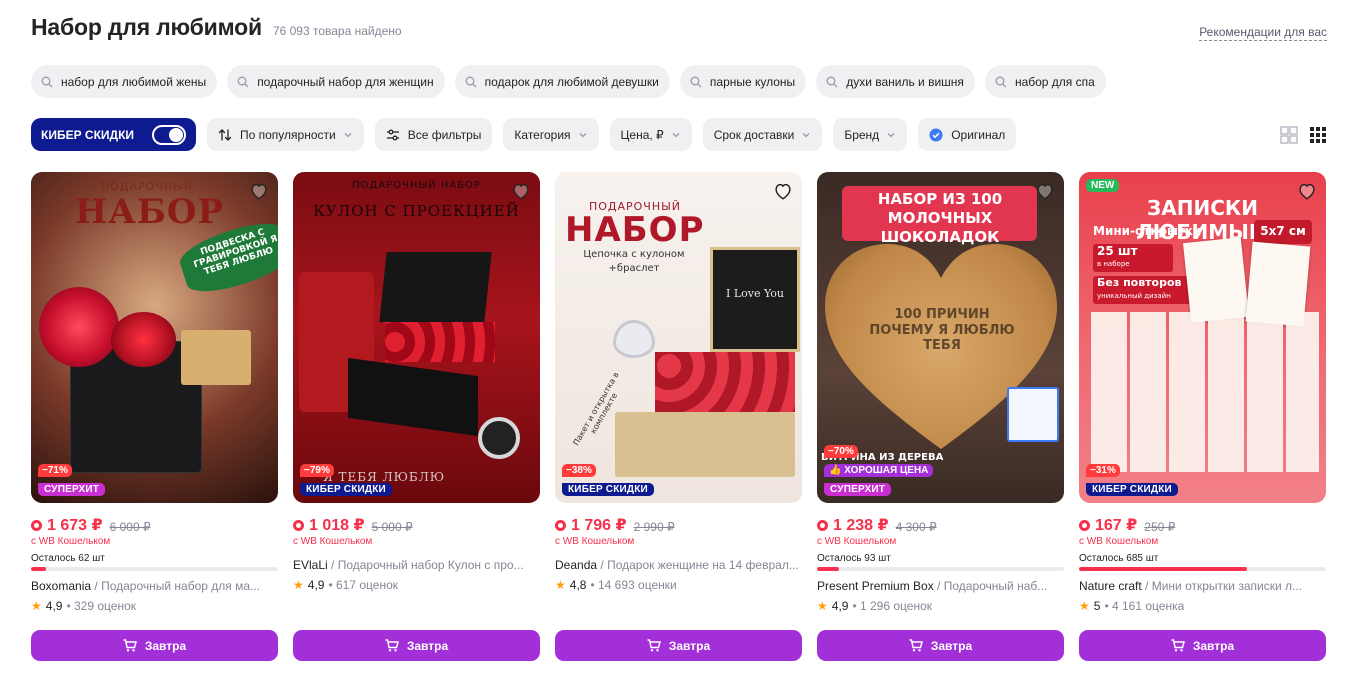 The width and height of the screenshot is (1361, 680). What do you see at coordinates (650, 134) in the screenshot?
I see `price-dropdown: Цена, ₽` at bounding box center [650, 134].